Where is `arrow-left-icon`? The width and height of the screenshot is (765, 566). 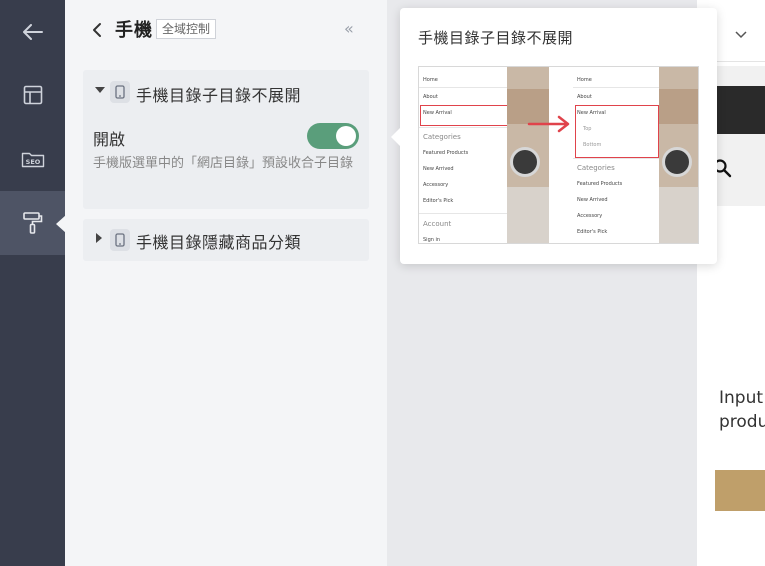 arrow-left-icon is located at coordinates (32, 32).